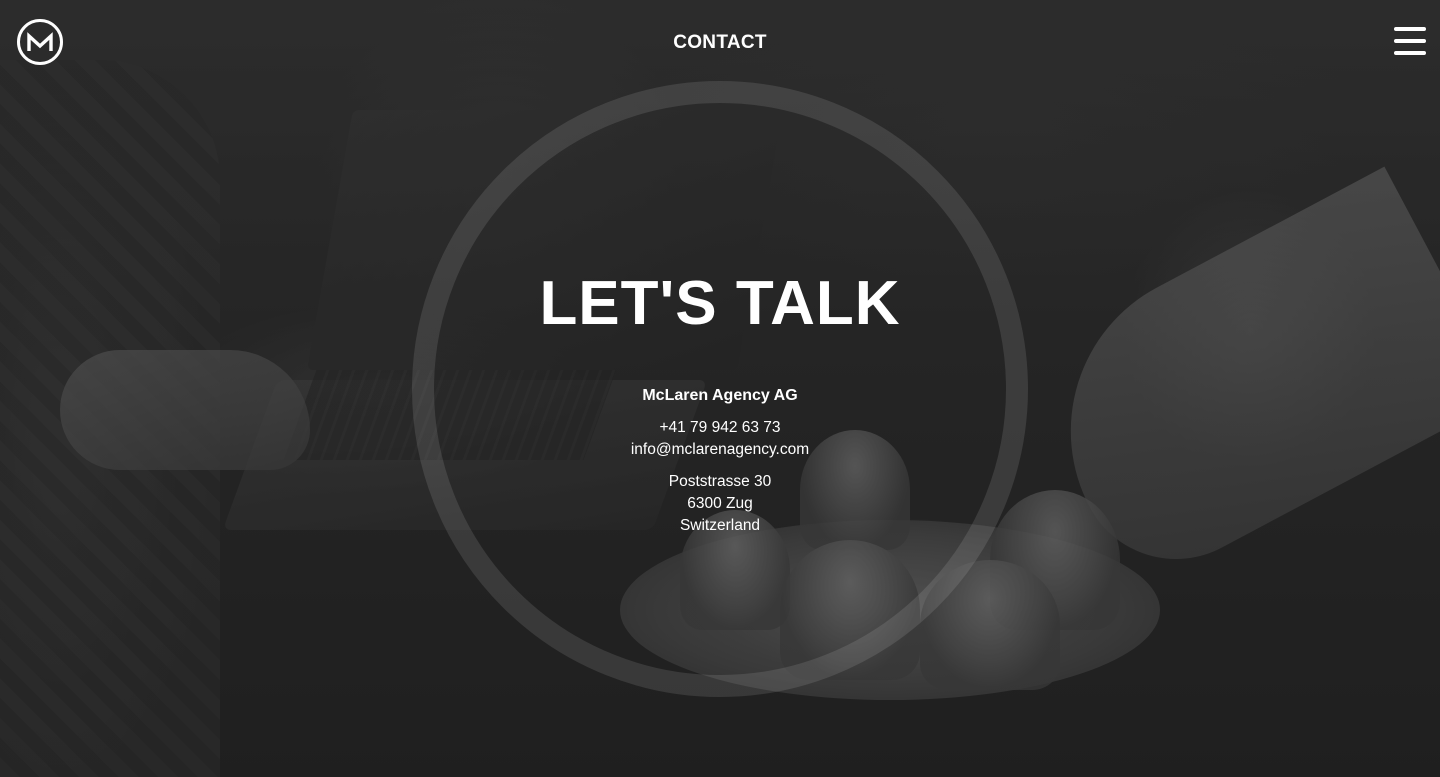 The width and height of the screenshot is (1440, 777). Describe the element at coordinates (720, 481) in the screenshot. I see `address-street: Poststrasse 30` at that location.